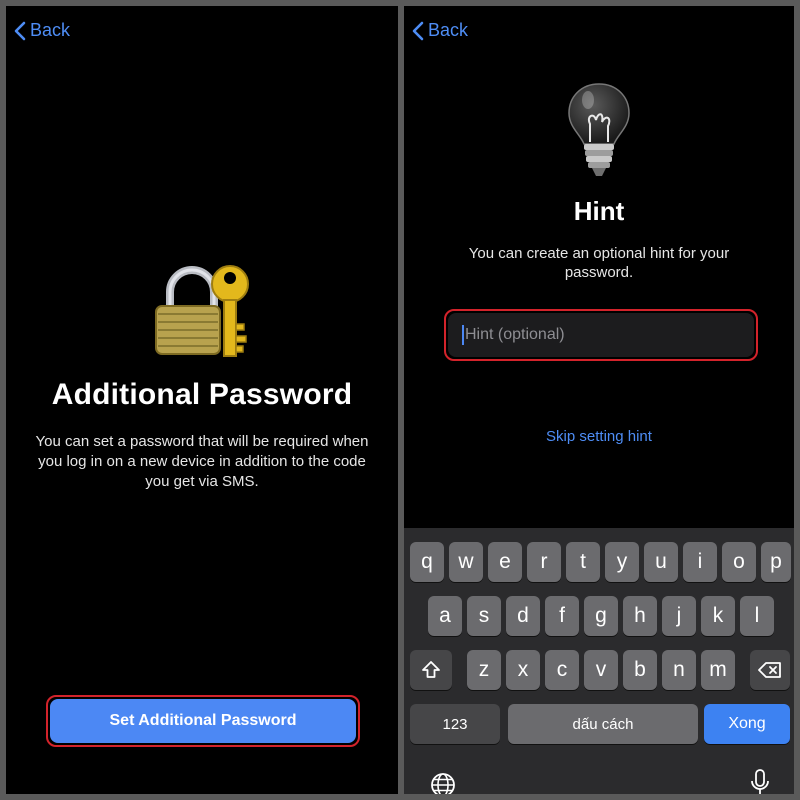  I want to click on skip-setting-hint-link: Skip setting hint, so click(599, 436).